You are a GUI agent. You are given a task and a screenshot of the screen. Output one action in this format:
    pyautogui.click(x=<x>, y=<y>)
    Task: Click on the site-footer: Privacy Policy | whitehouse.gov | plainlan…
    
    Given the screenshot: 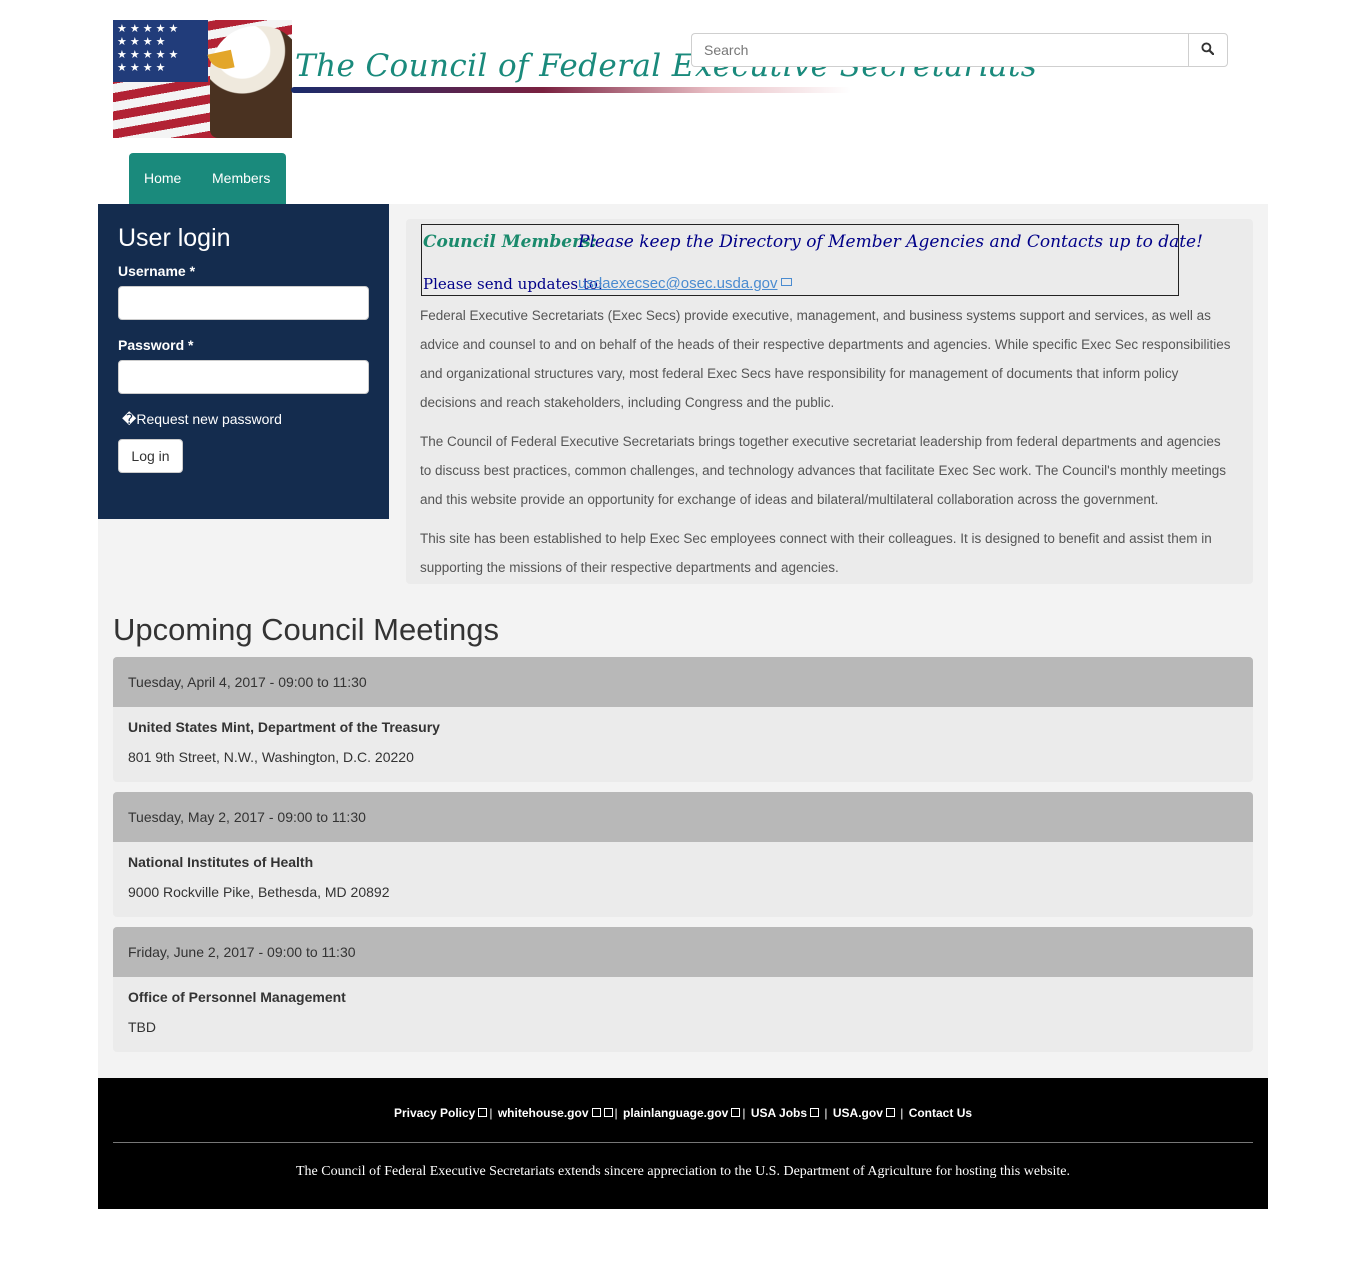 What is the action you would take?
    pyautogui.click(x=683, y=1143)
    